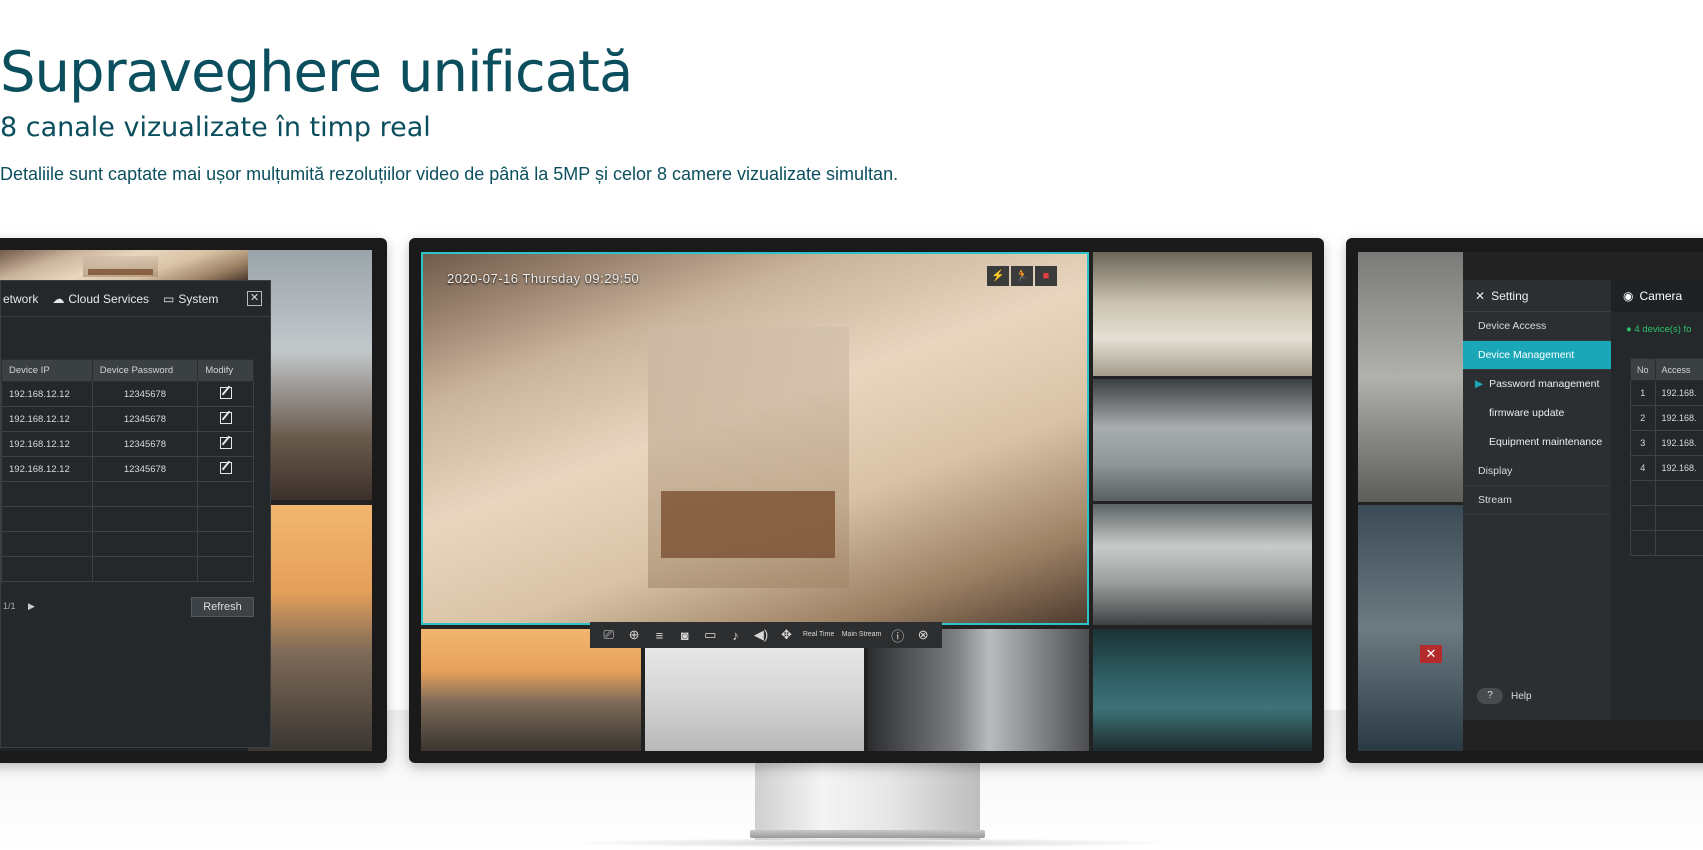 This screenshot has height=850, width=1703. I want to click on playback-icon: ⎚, so click(609, 635).